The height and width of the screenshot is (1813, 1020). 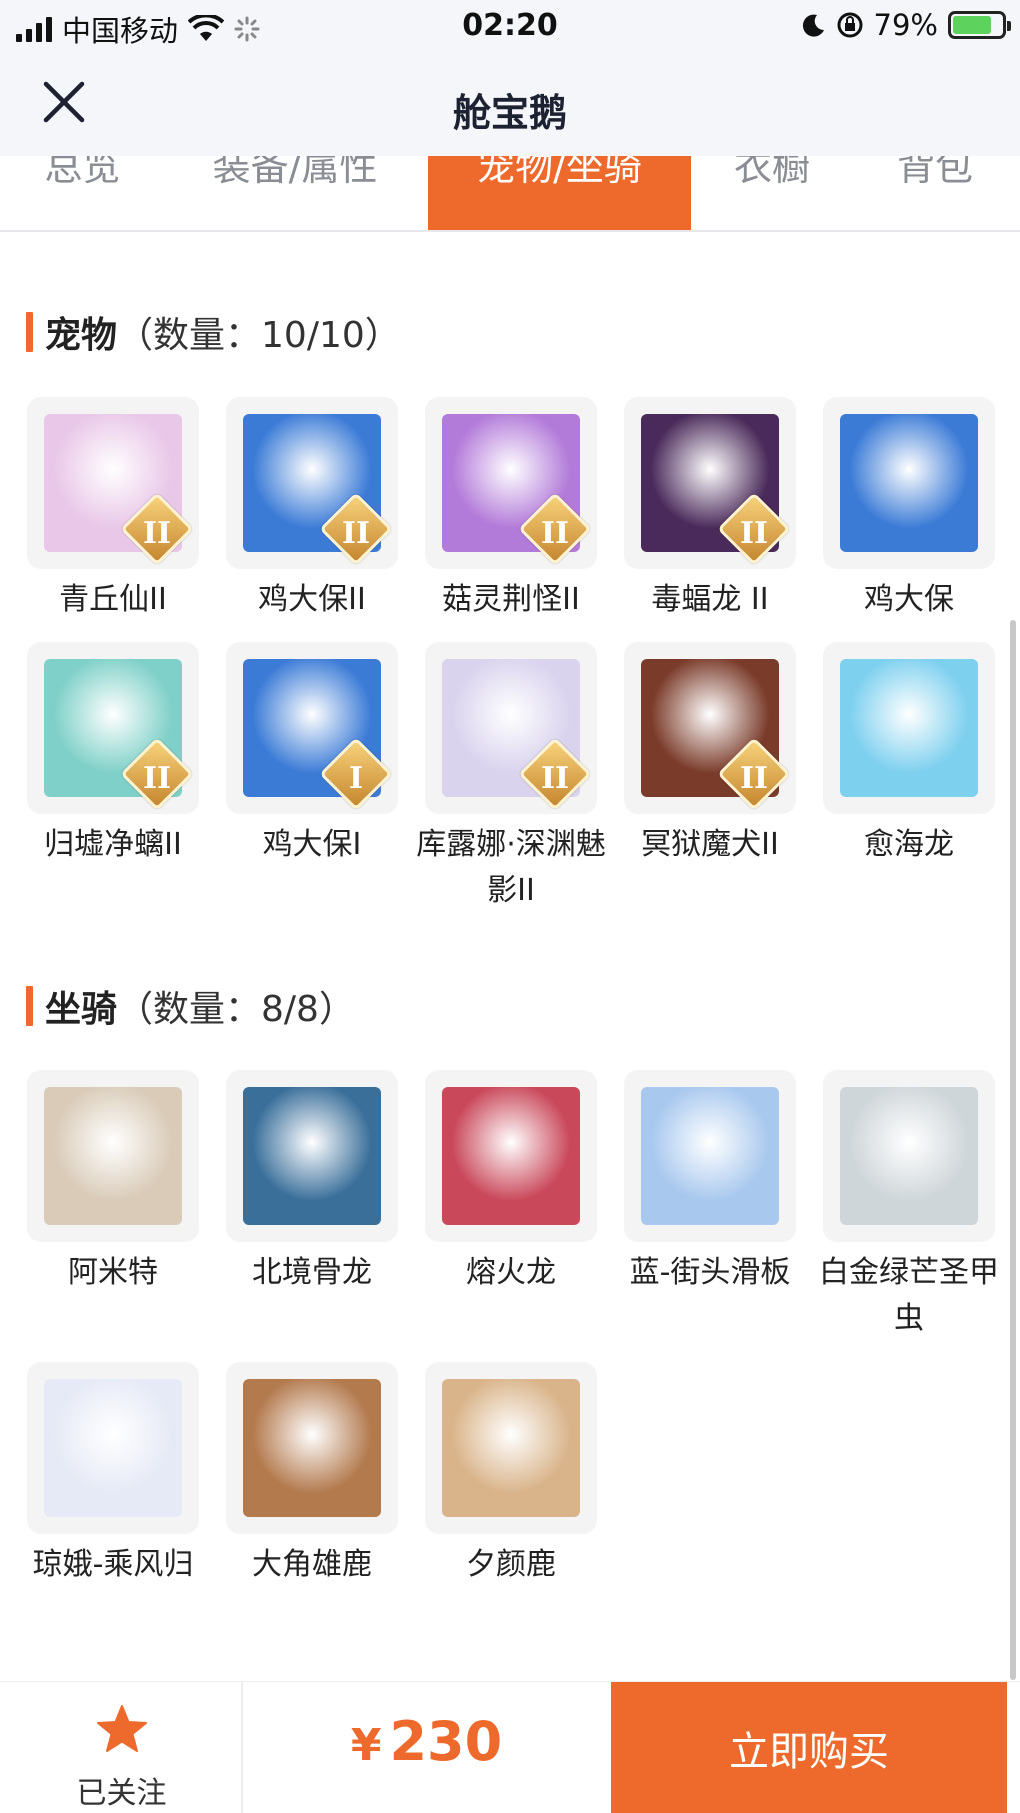 I want to click on pet-card: II 毒蝠龙 II, so click(x=710, y=510).